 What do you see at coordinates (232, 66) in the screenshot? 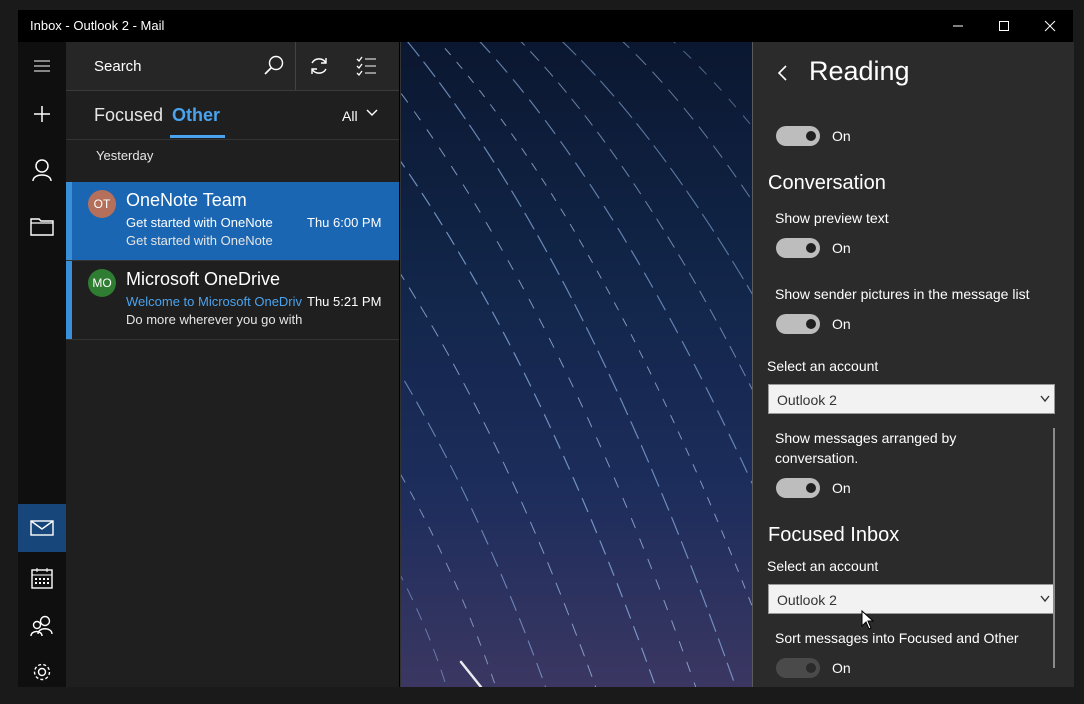
I see `search-bar: Search` at bounding box center [232, 66].